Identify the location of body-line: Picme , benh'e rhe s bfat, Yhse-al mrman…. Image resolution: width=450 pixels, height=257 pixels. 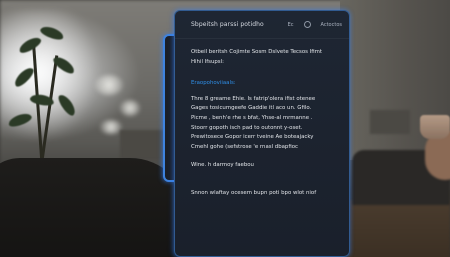
(252, 117).